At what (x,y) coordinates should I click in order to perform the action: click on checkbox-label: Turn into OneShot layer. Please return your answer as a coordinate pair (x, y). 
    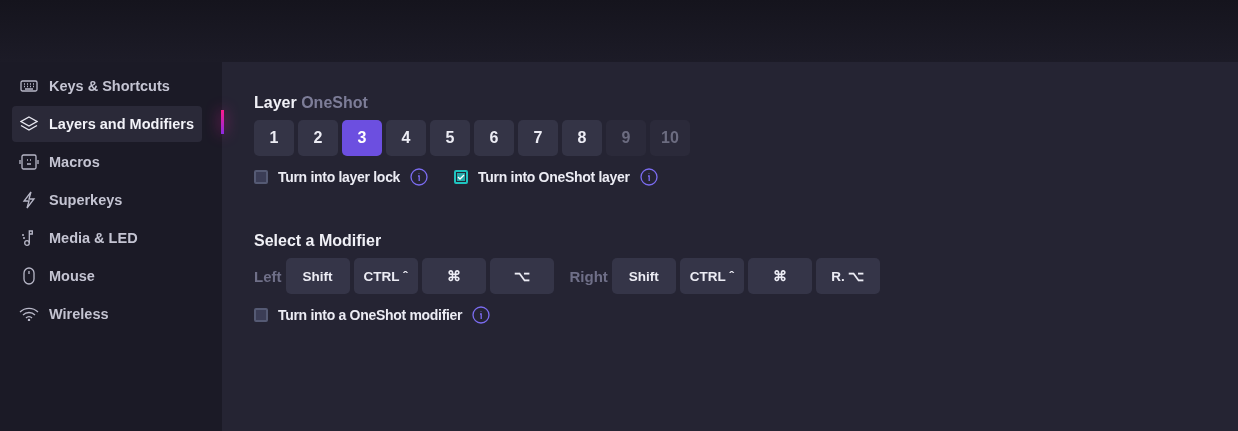
    Looking at the image, I should click on (554, 177).